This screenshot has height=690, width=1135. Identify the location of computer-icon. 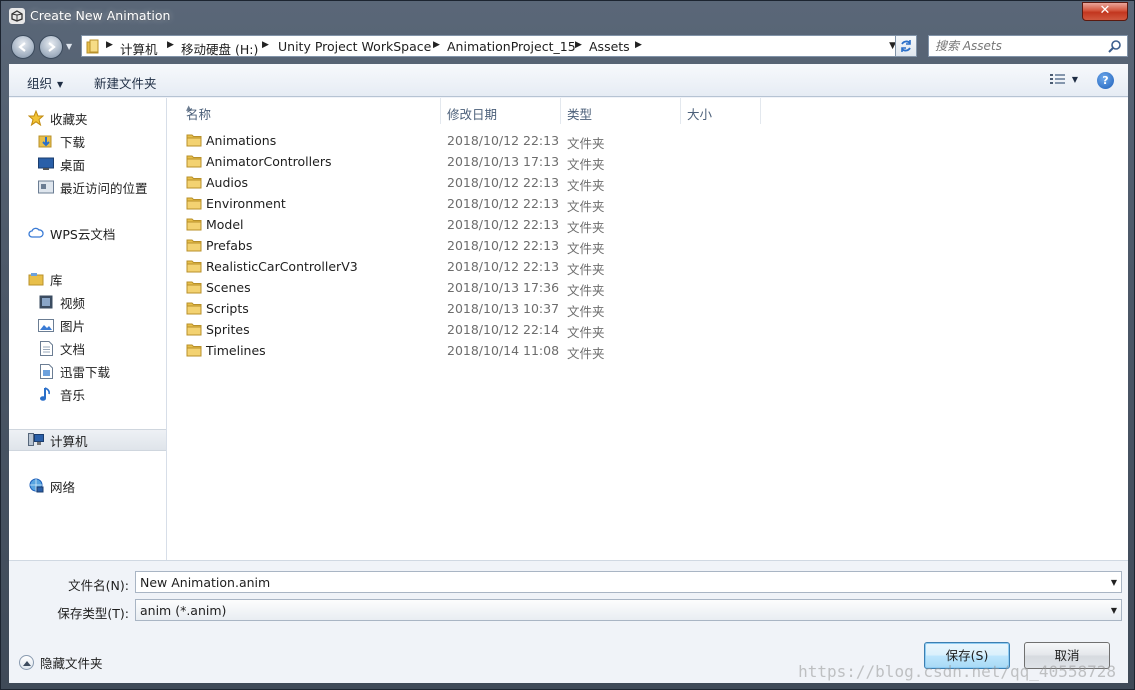
(36, 440).